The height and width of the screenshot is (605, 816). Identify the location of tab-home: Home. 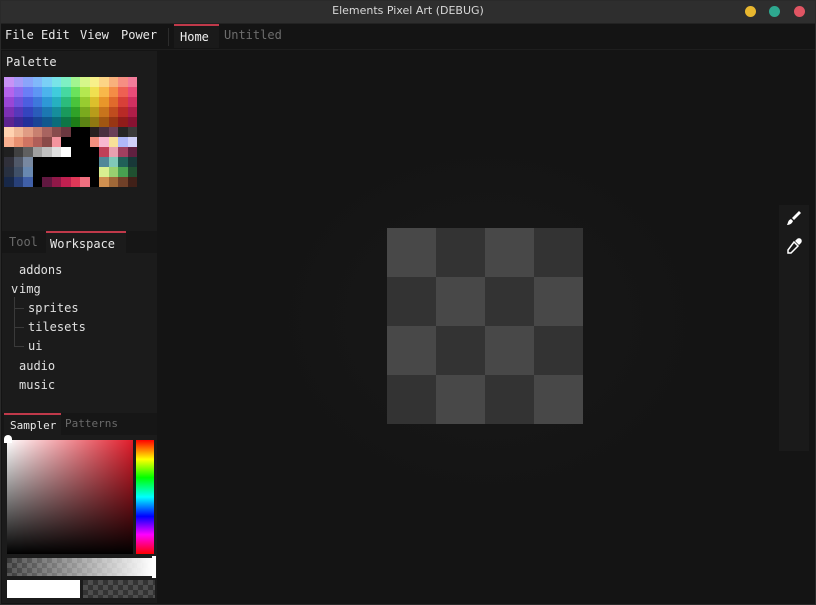
(196, 36).